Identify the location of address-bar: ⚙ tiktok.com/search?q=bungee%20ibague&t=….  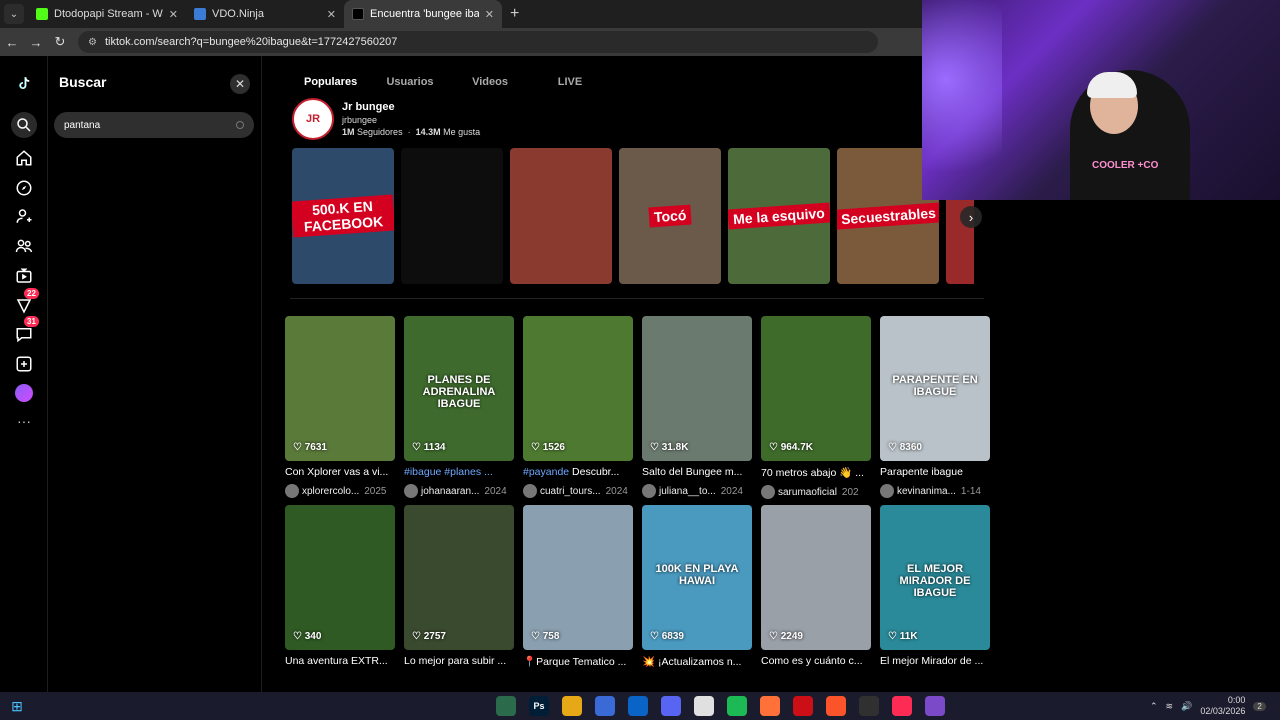
(478, 42).